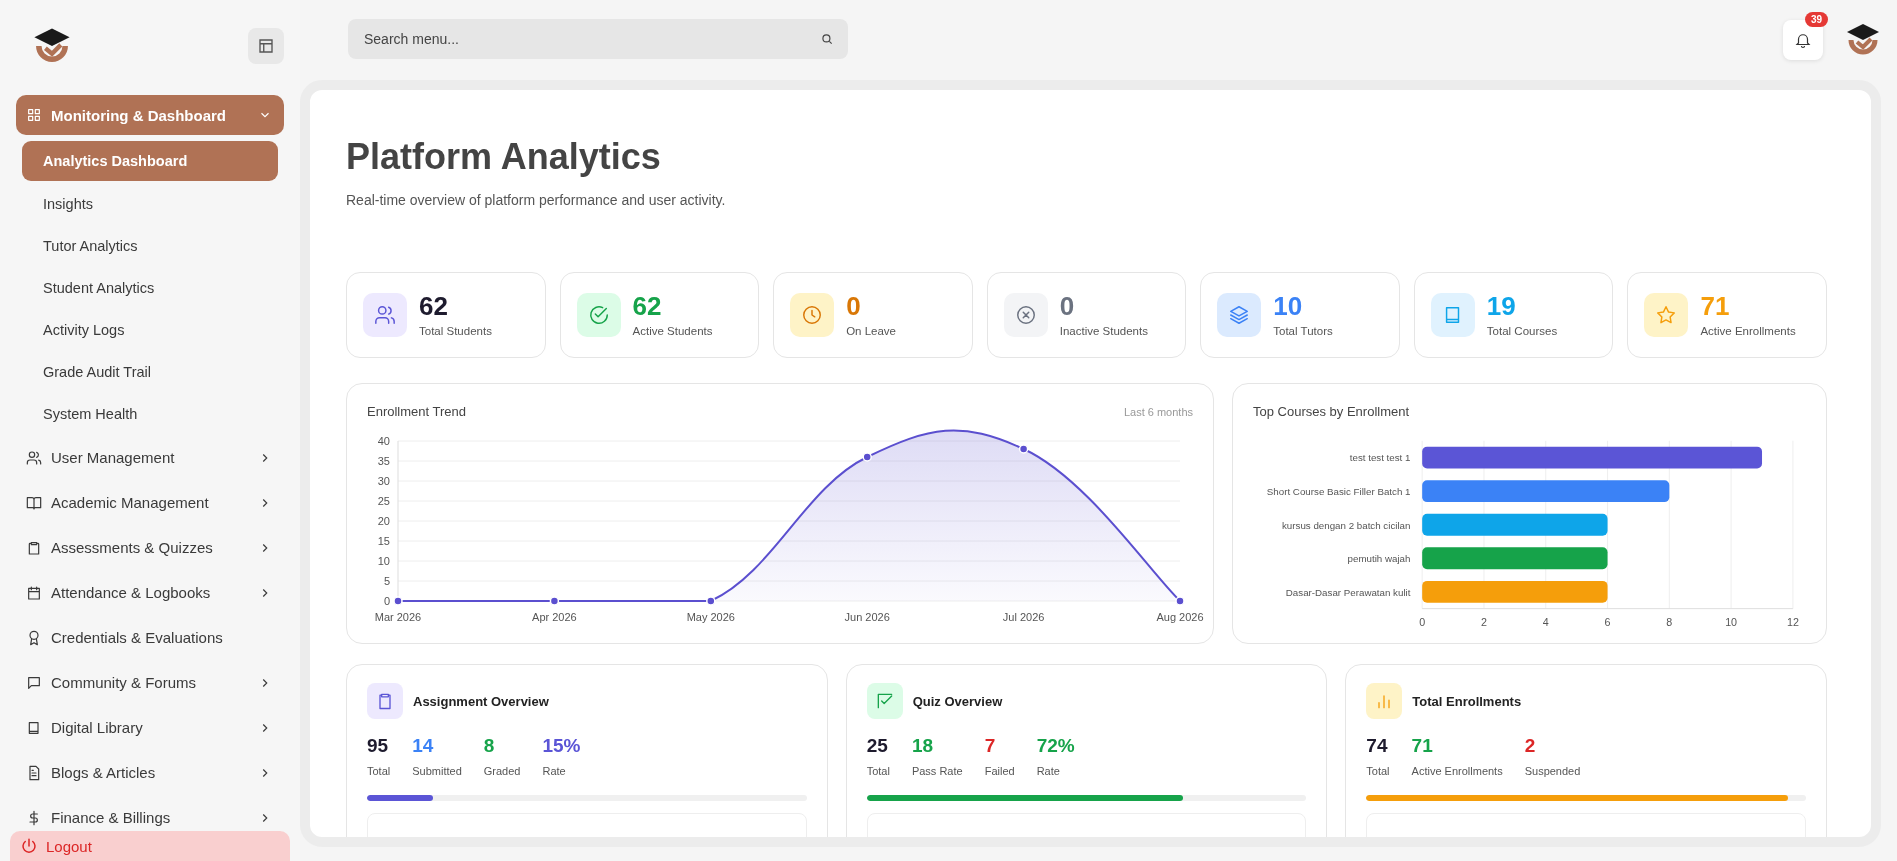 The image size is (1897, 861). What do you see at coordinates (1748, 331) in the screenshot?
I see `stat-label: Active Enrollments` at bounding box center [1748, 331].